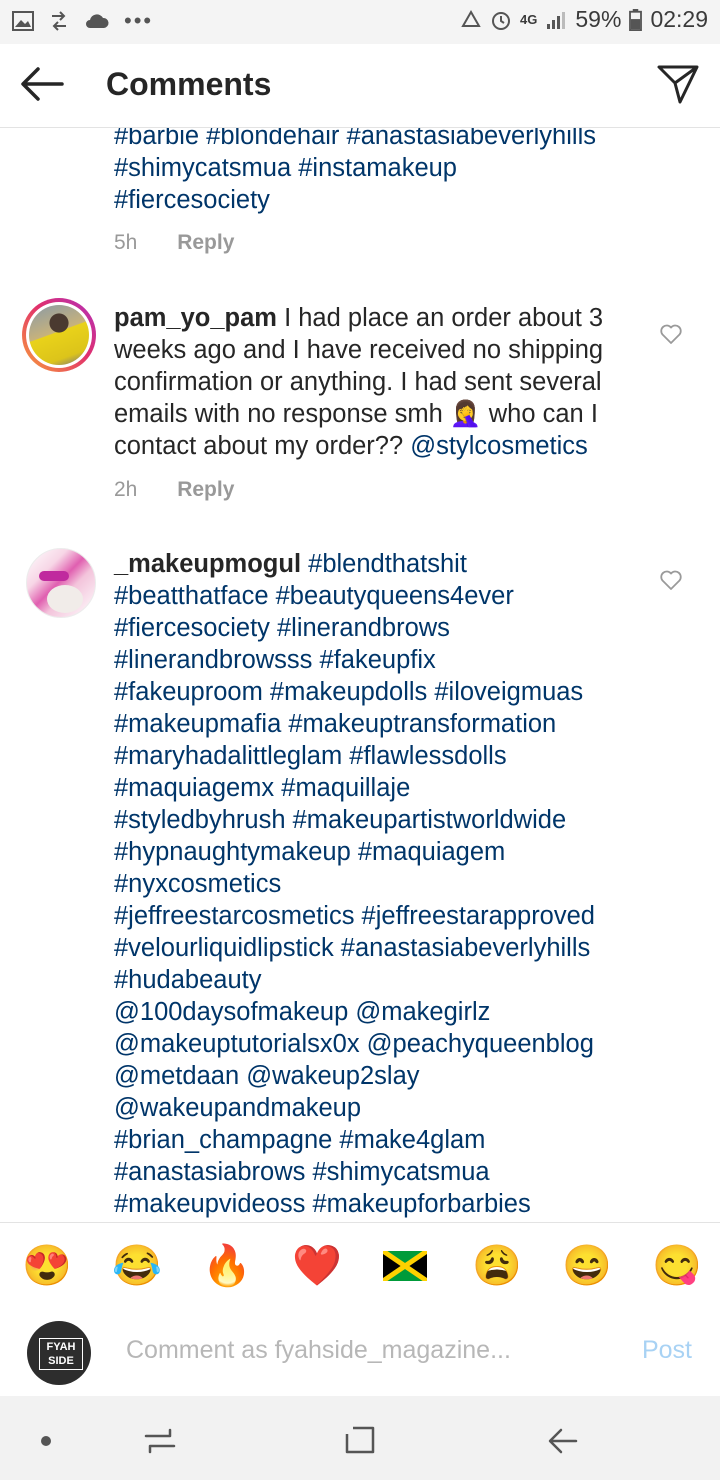 This screenshot has width=720, height=1480. I want to click on emoji-grinning-face: 😄, so click(587, 1266).